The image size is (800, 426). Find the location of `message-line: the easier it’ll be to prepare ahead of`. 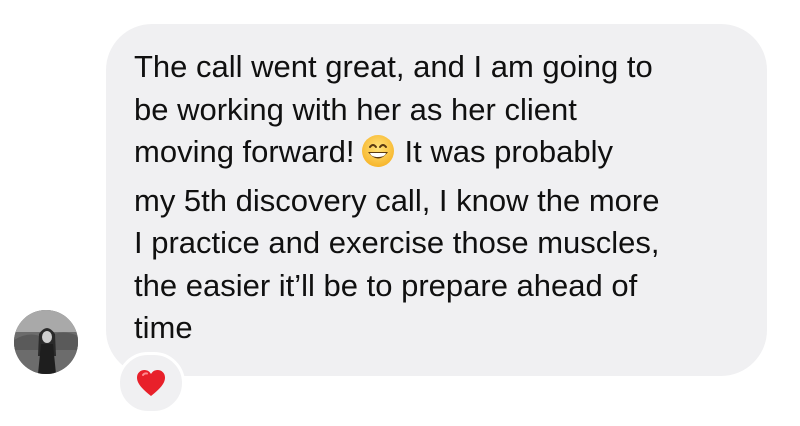

message-line: the easier it’ll be to prepare ahead of is located at coordinates (386, 285).